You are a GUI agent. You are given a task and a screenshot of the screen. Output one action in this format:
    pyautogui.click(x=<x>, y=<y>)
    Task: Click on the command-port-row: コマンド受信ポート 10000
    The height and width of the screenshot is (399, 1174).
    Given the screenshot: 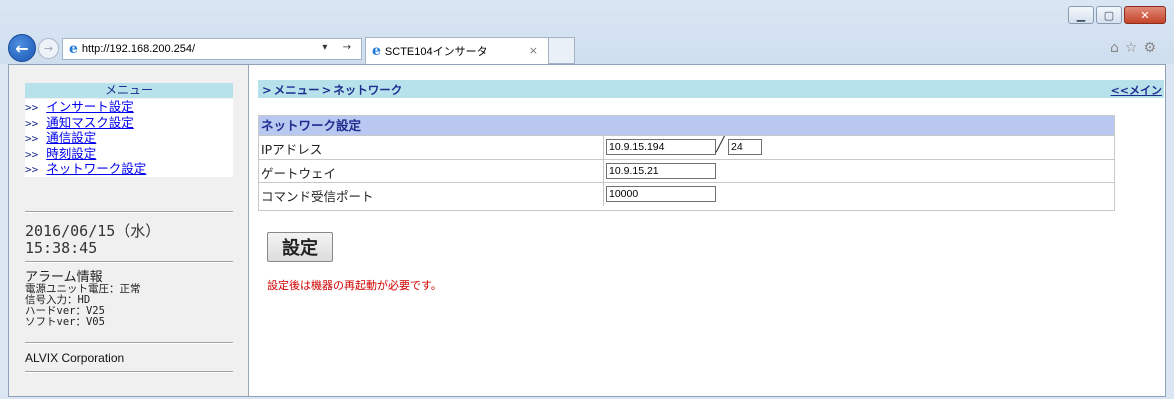 What is the action you would take?
    pyautogui.click(x=686, y=194)
    